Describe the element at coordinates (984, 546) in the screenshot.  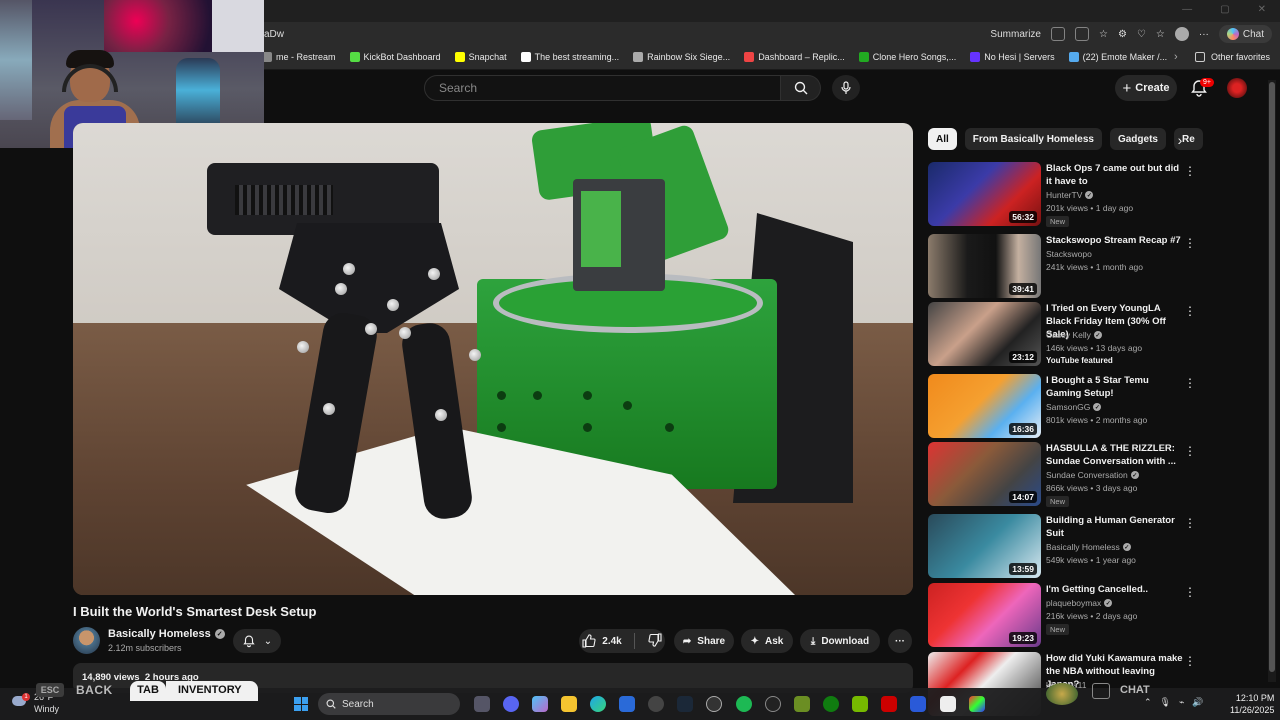
I see `video-thumbnail: 13:59` at that location.